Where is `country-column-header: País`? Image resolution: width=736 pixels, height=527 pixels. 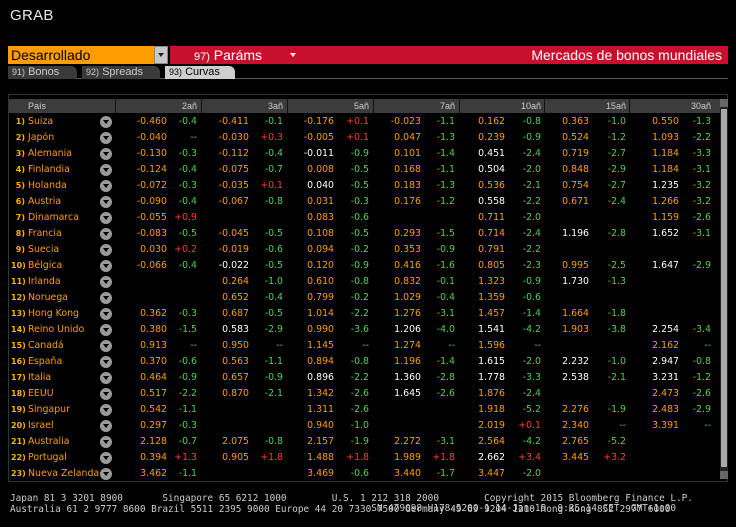 country-column-header: País is located at coordinates (37, 106).